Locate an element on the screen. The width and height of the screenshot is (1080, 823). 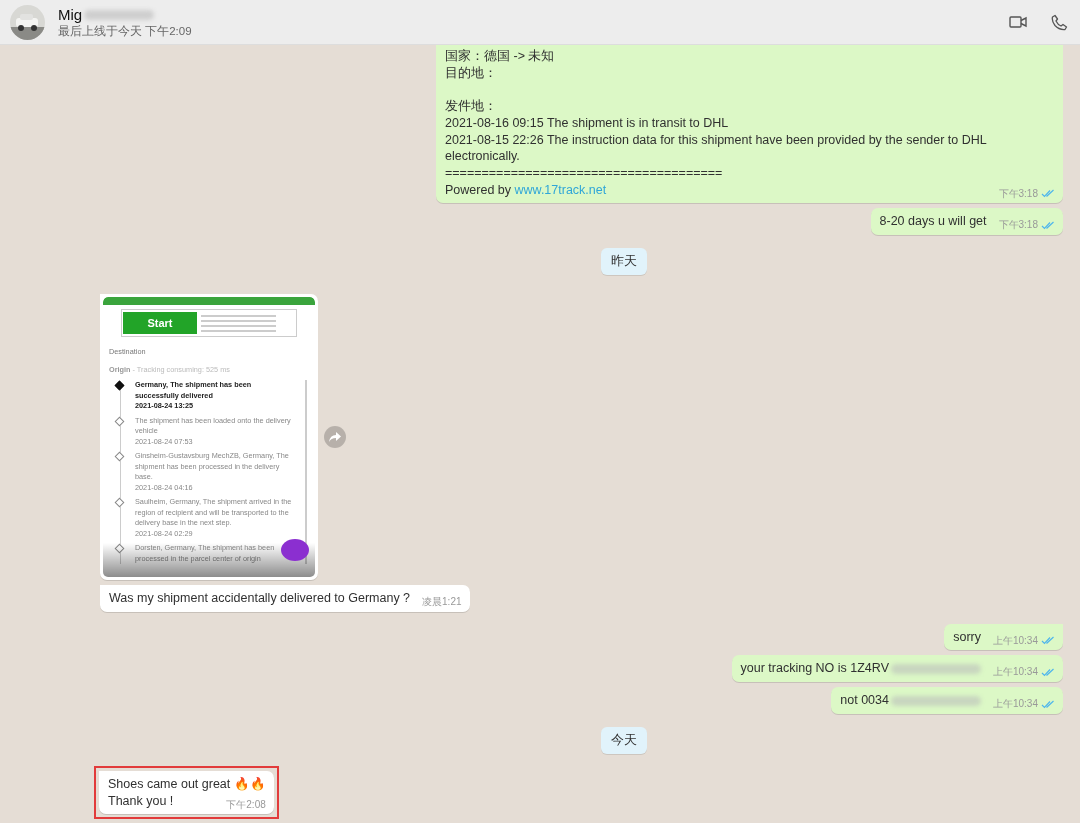
date-label: 今天 is located at coordinates (623, 740).